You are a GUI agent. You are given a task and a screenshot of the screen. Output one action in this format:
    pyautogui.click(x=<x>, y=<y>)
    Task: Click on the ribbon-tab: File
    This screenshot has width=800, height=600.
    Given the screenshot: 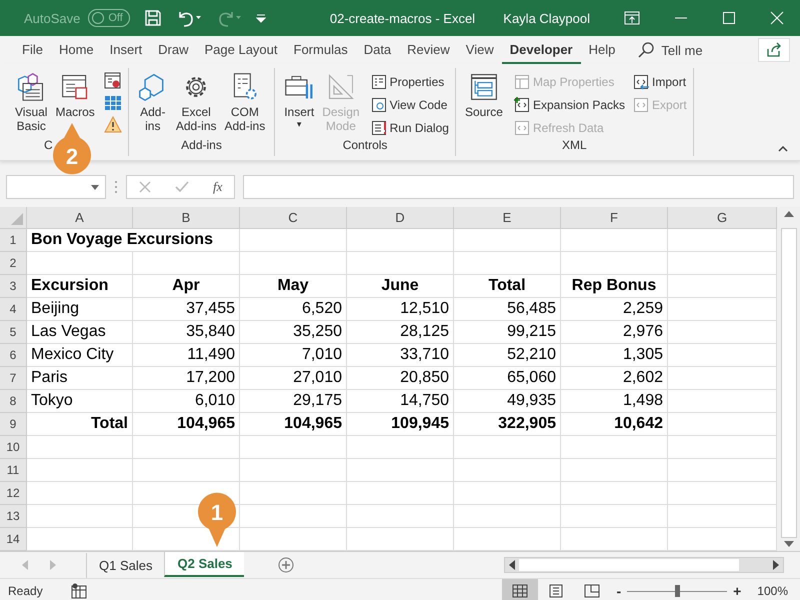 What is the action you would take?
    pyautogui.click(x=32, y=50)
    